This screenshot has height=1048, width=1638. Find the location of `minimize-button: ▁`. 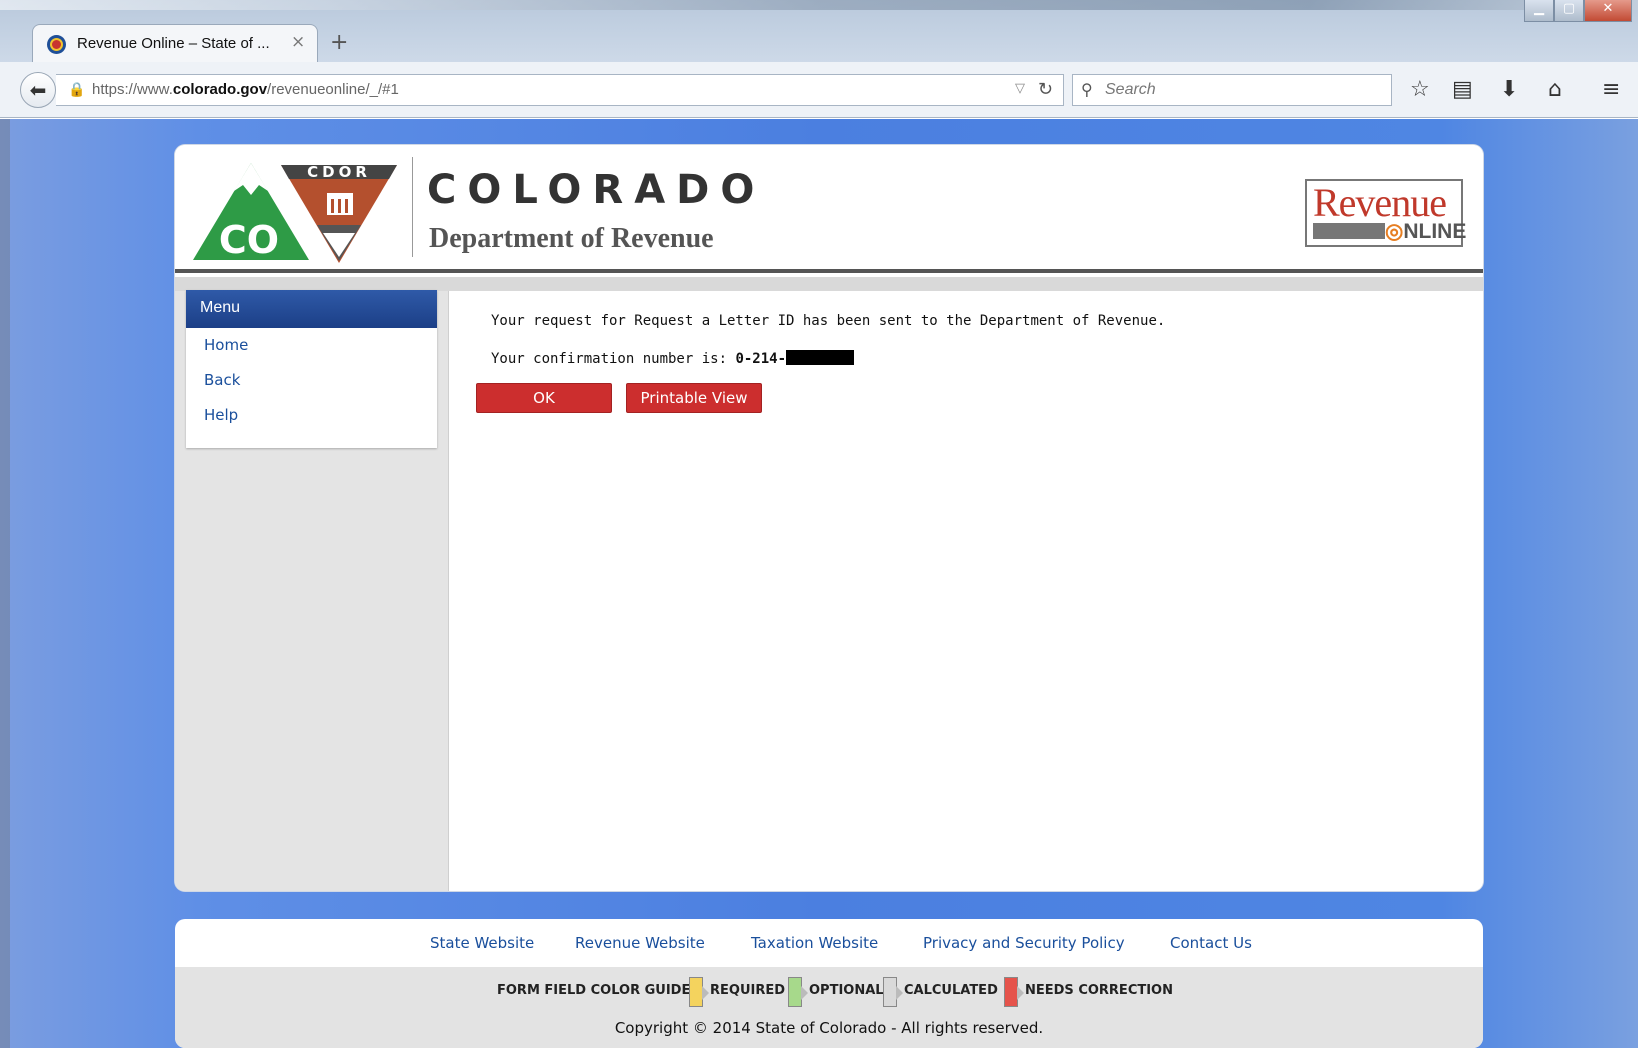

minimize-button: ▁ is located at coordinates (1539, 11).